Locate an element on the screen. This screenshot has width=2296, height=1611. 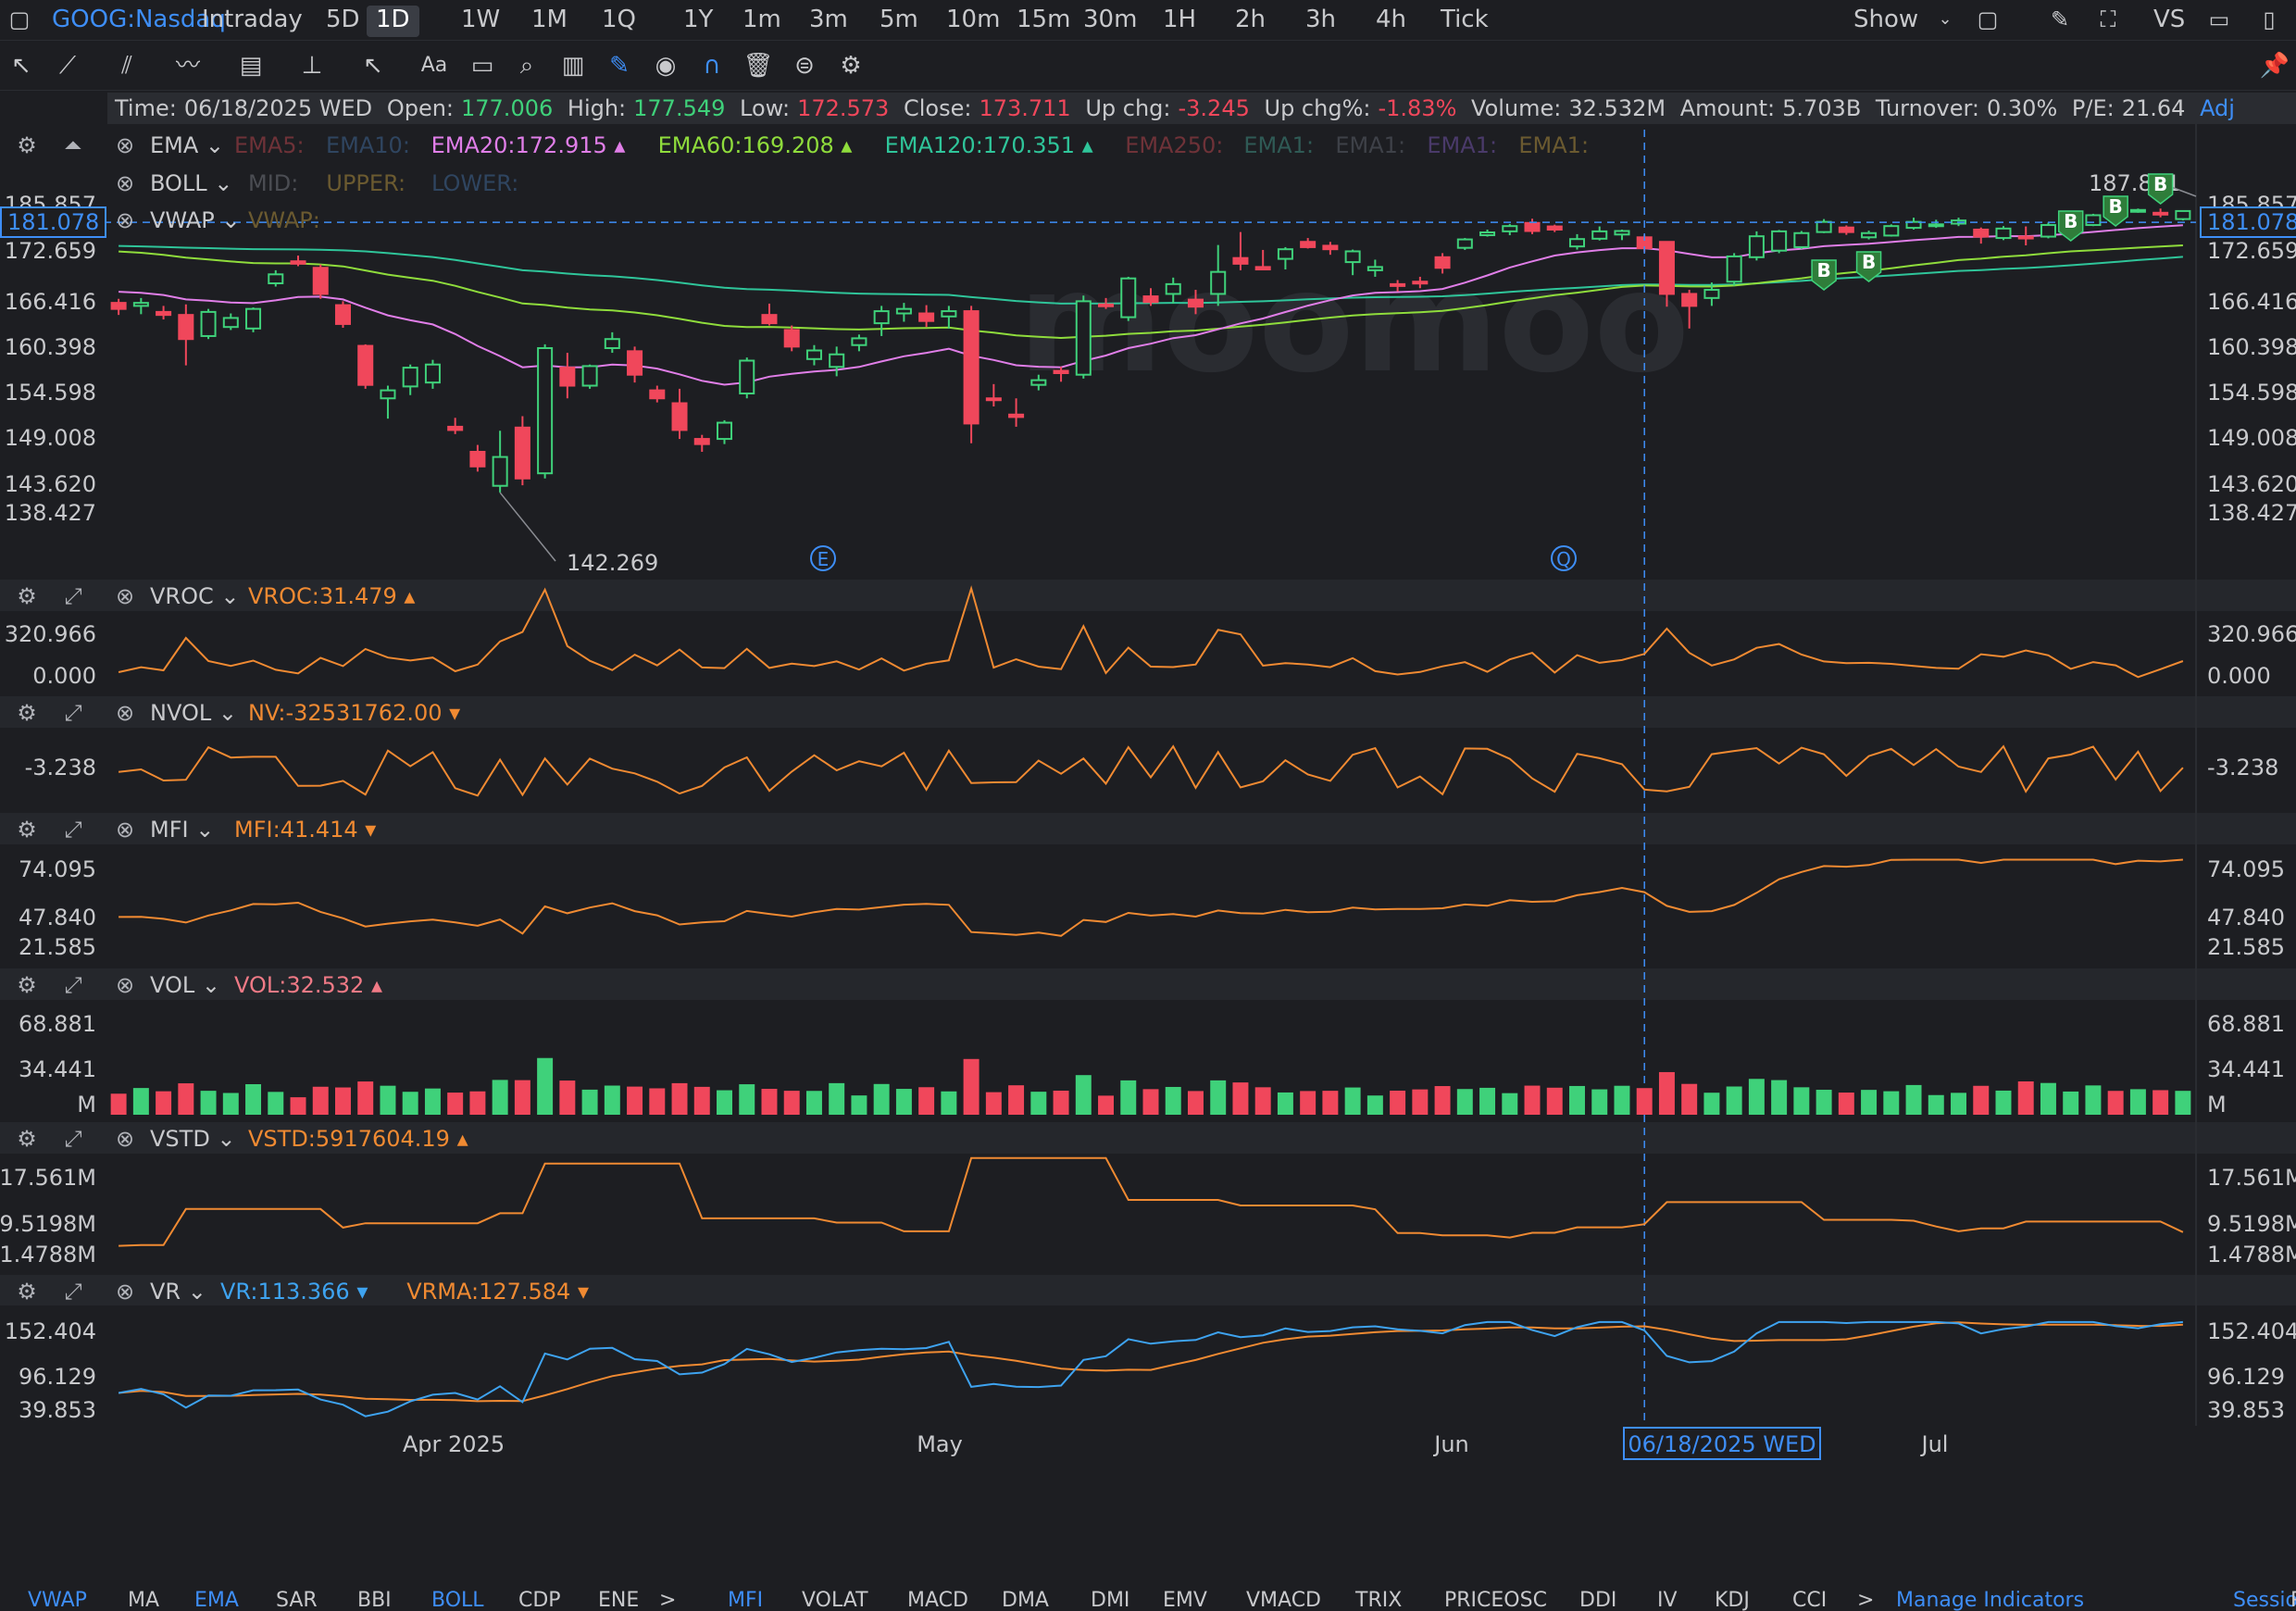
sync-icon: ⊜ is located at coordinates (804, 65).